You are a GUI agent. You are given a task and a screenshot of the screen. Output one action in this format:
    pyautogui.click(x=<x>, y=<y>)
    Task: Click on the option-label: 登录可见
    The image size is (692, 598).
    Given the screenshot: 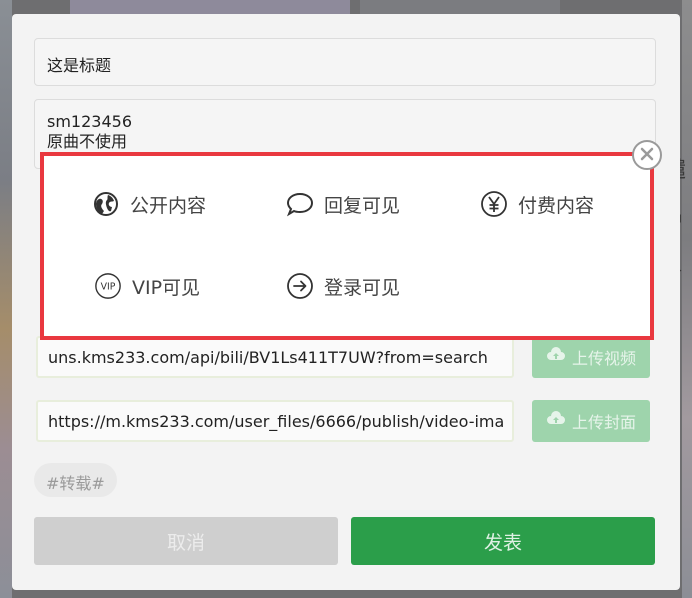 What is the action you would take?
    pyautogui.click(x=362, y=287)
    